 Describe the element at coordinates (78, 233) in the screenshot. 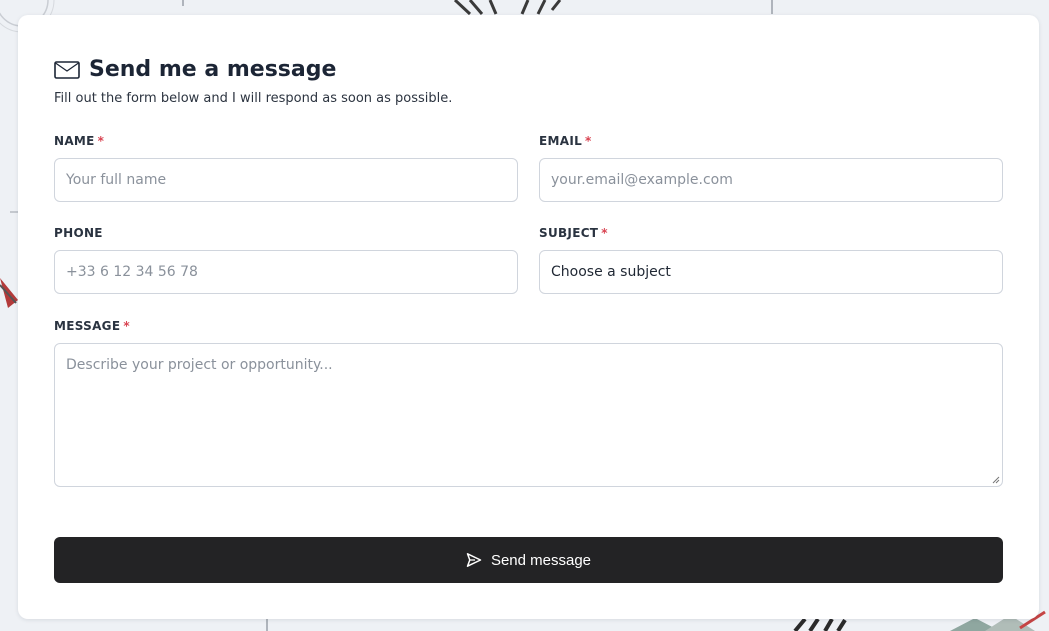

I see `phone-label: PHONE` at that location.